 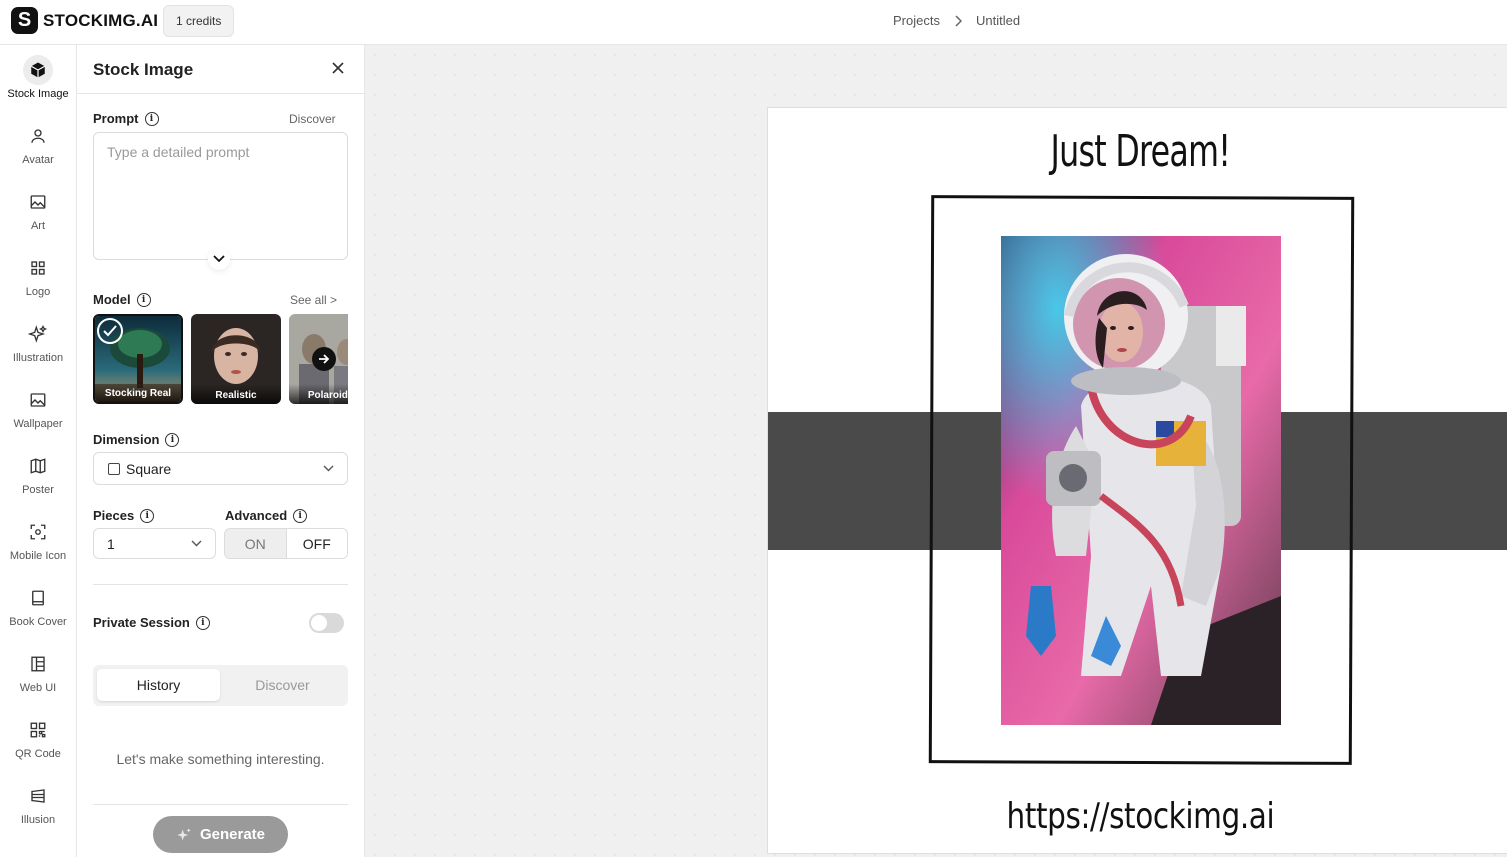 I want to click on rail-item-illustration: Illustration, so click(x=38, y=349).